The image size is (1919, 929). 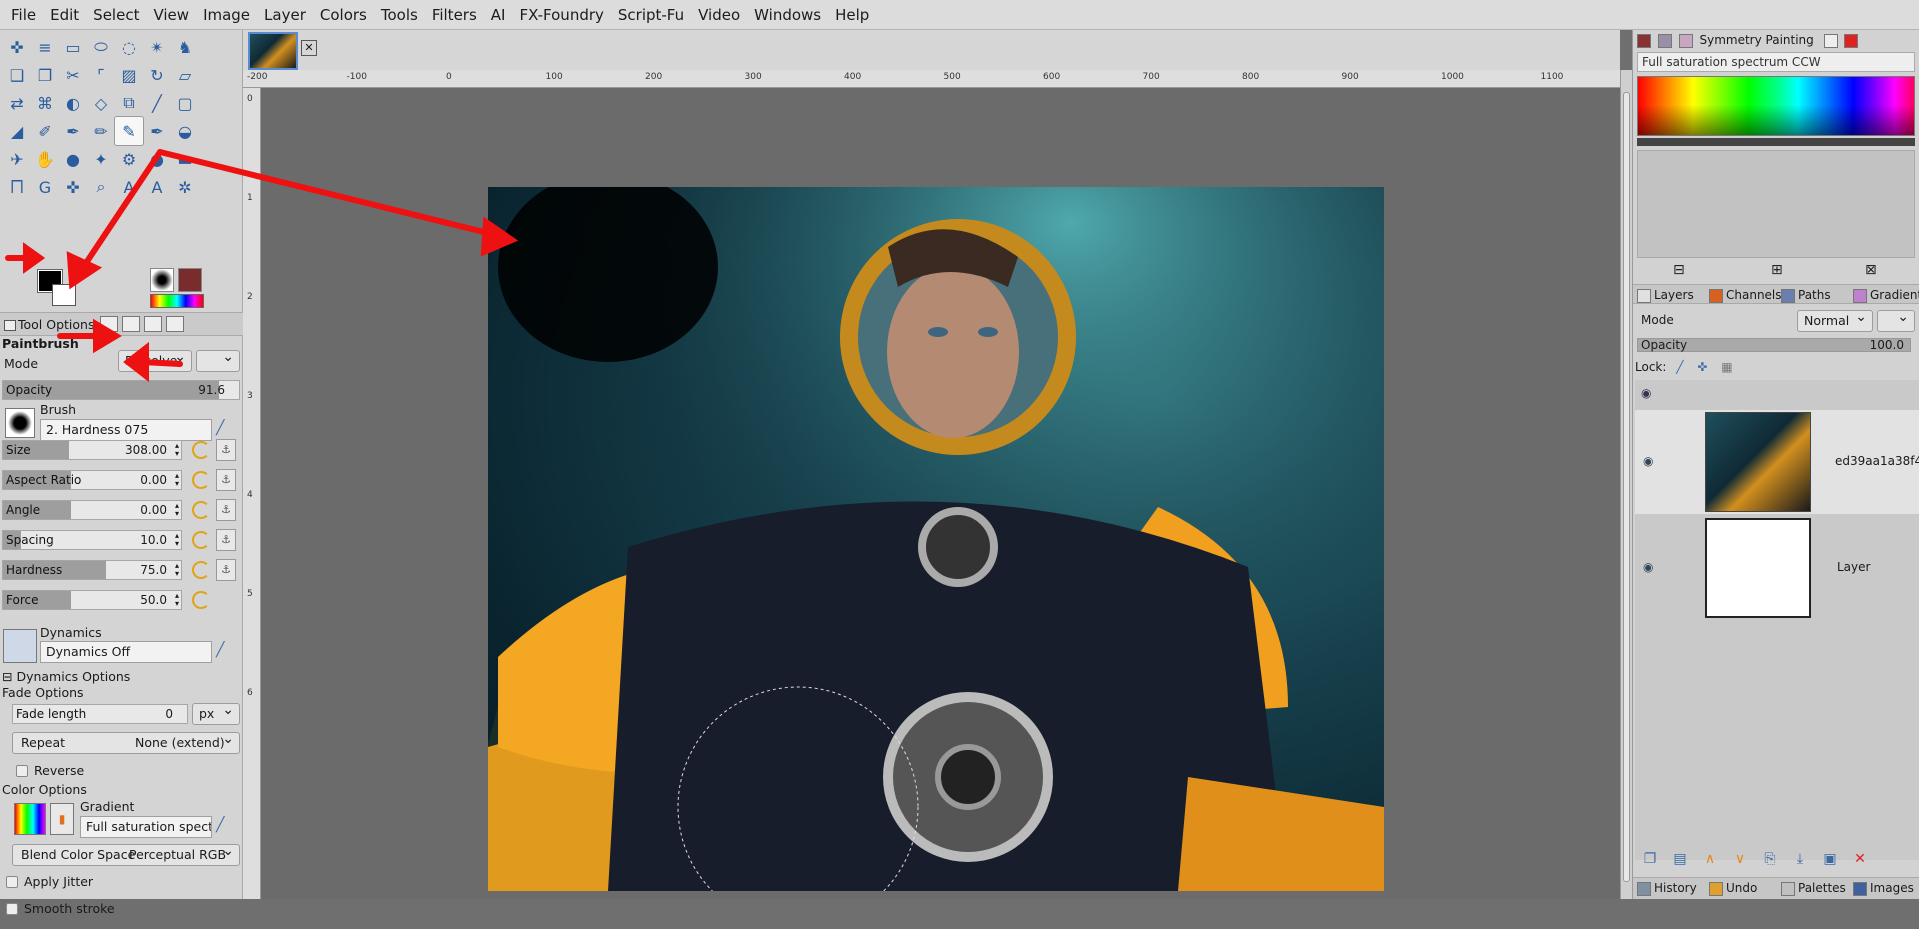 I want to click on force-slider: Force 50.0 ▴ ▾, so click(x=92, y=600).